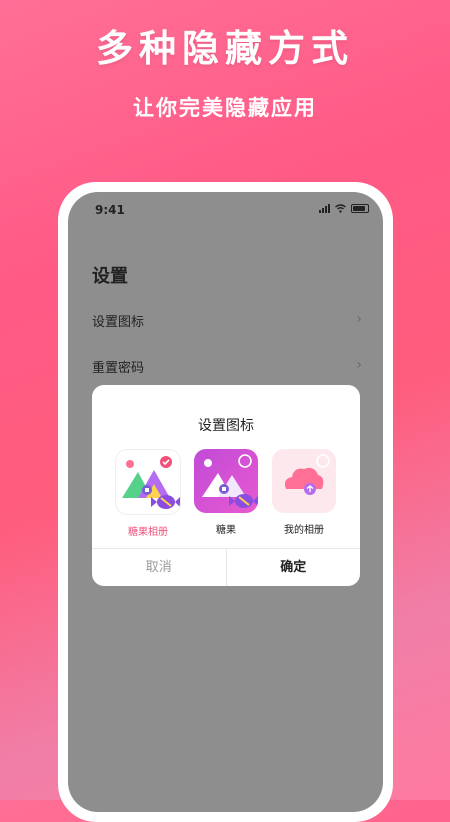 This screenshot has height=822, width=450. I want to click on icon-option-my-album: 我的相册, so click(304, 492).